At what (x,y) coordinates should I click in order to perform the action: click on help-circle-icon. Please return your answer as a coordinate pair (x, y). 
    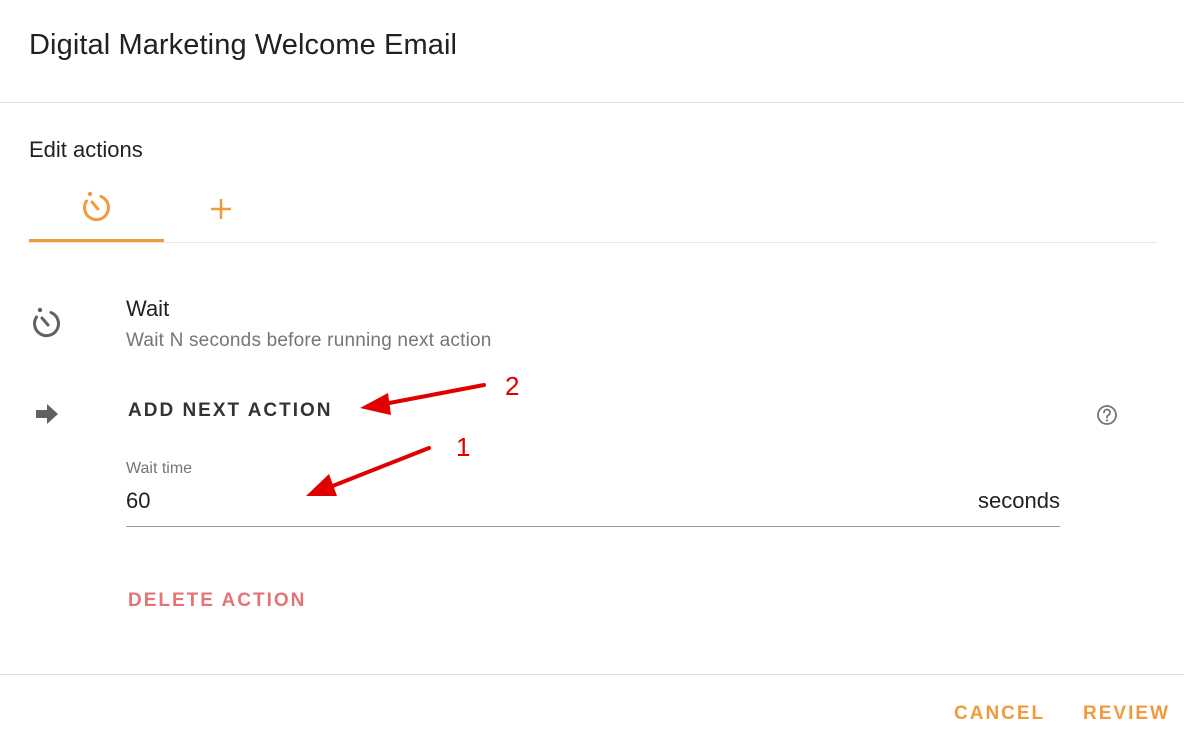
    Looking at the image, I should click on (1107, 417).